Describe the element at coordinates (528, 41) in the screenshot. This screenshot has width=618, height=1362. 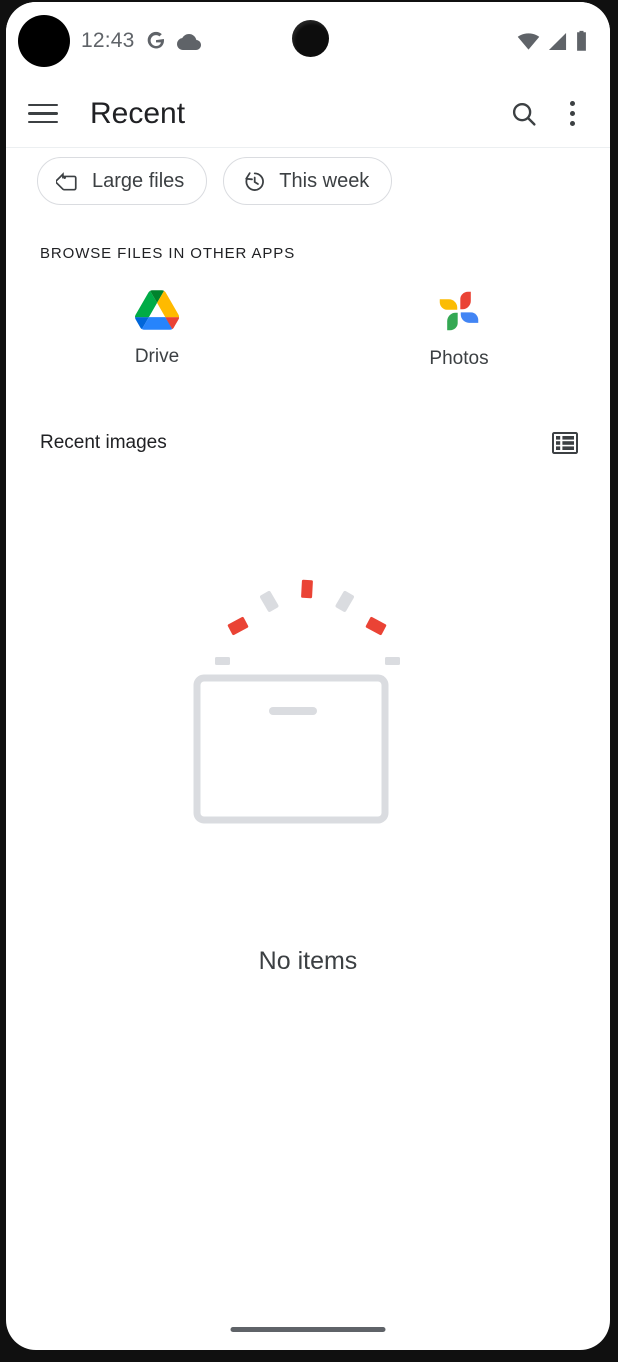
I see `wifi-icon` at that location.